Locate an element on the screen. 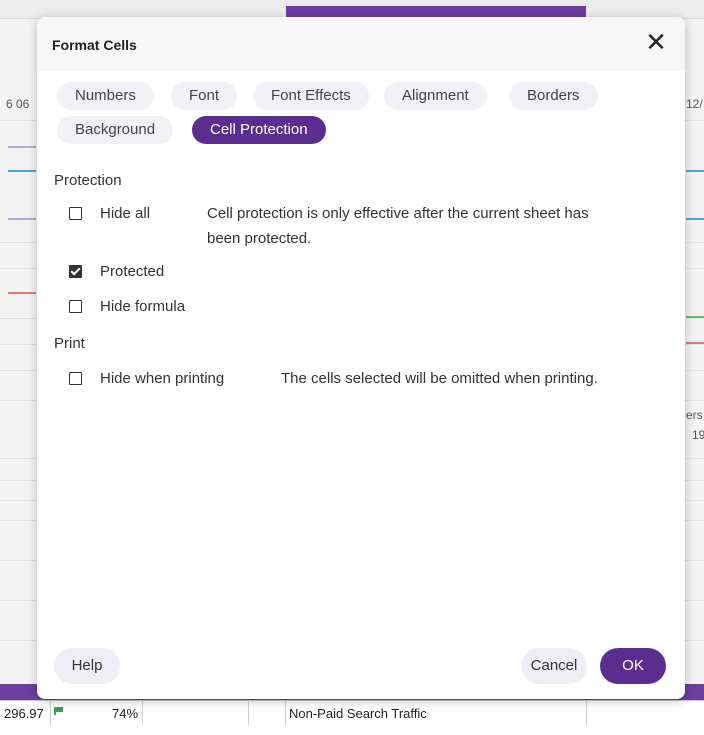  protection-heading: Protection is located at coordinates (88, 180).